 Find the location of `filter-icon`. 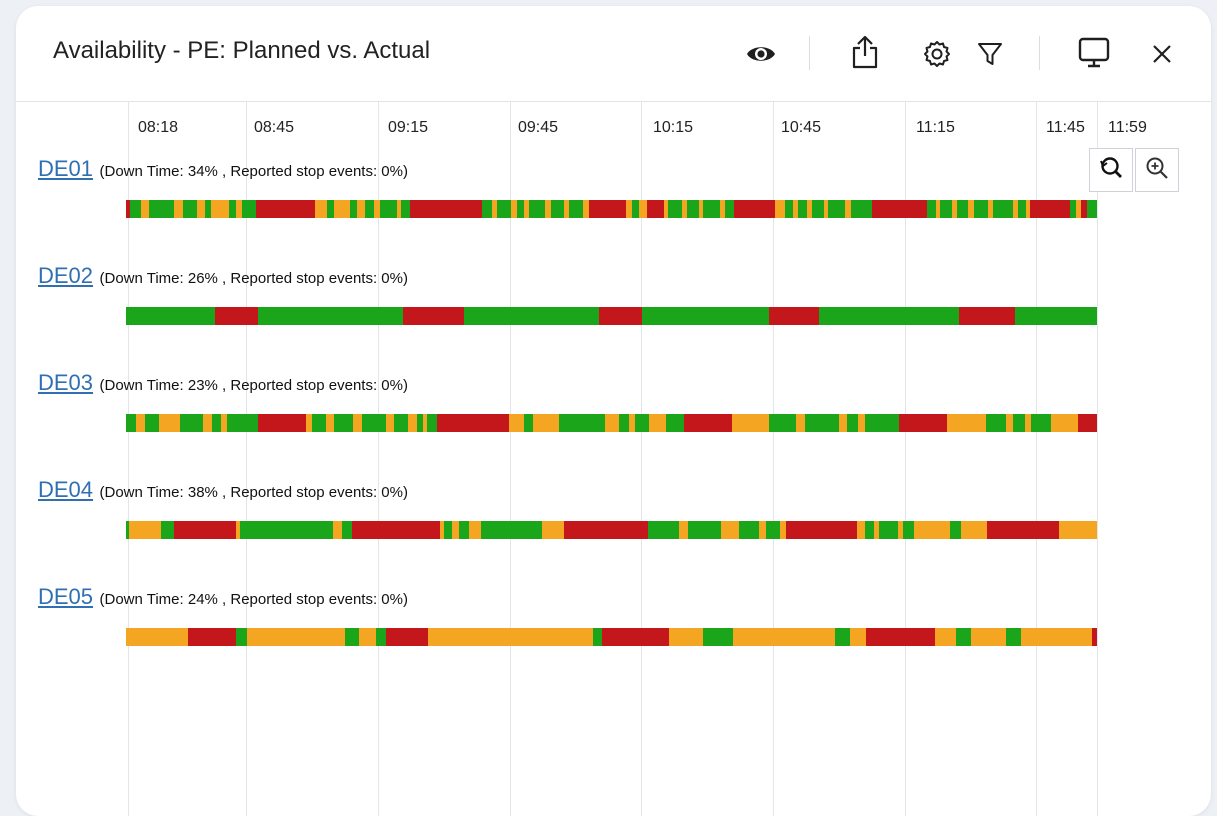

filter-icon is located at coordinates (990, 54).